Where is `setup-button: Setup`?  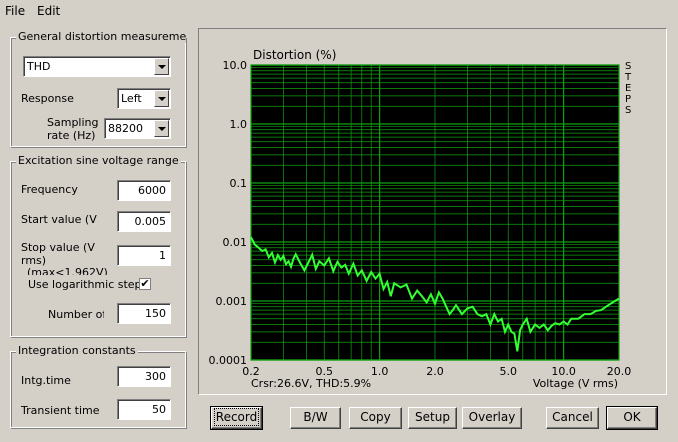
setup-button: Setup is located at coordinates (432, 418).